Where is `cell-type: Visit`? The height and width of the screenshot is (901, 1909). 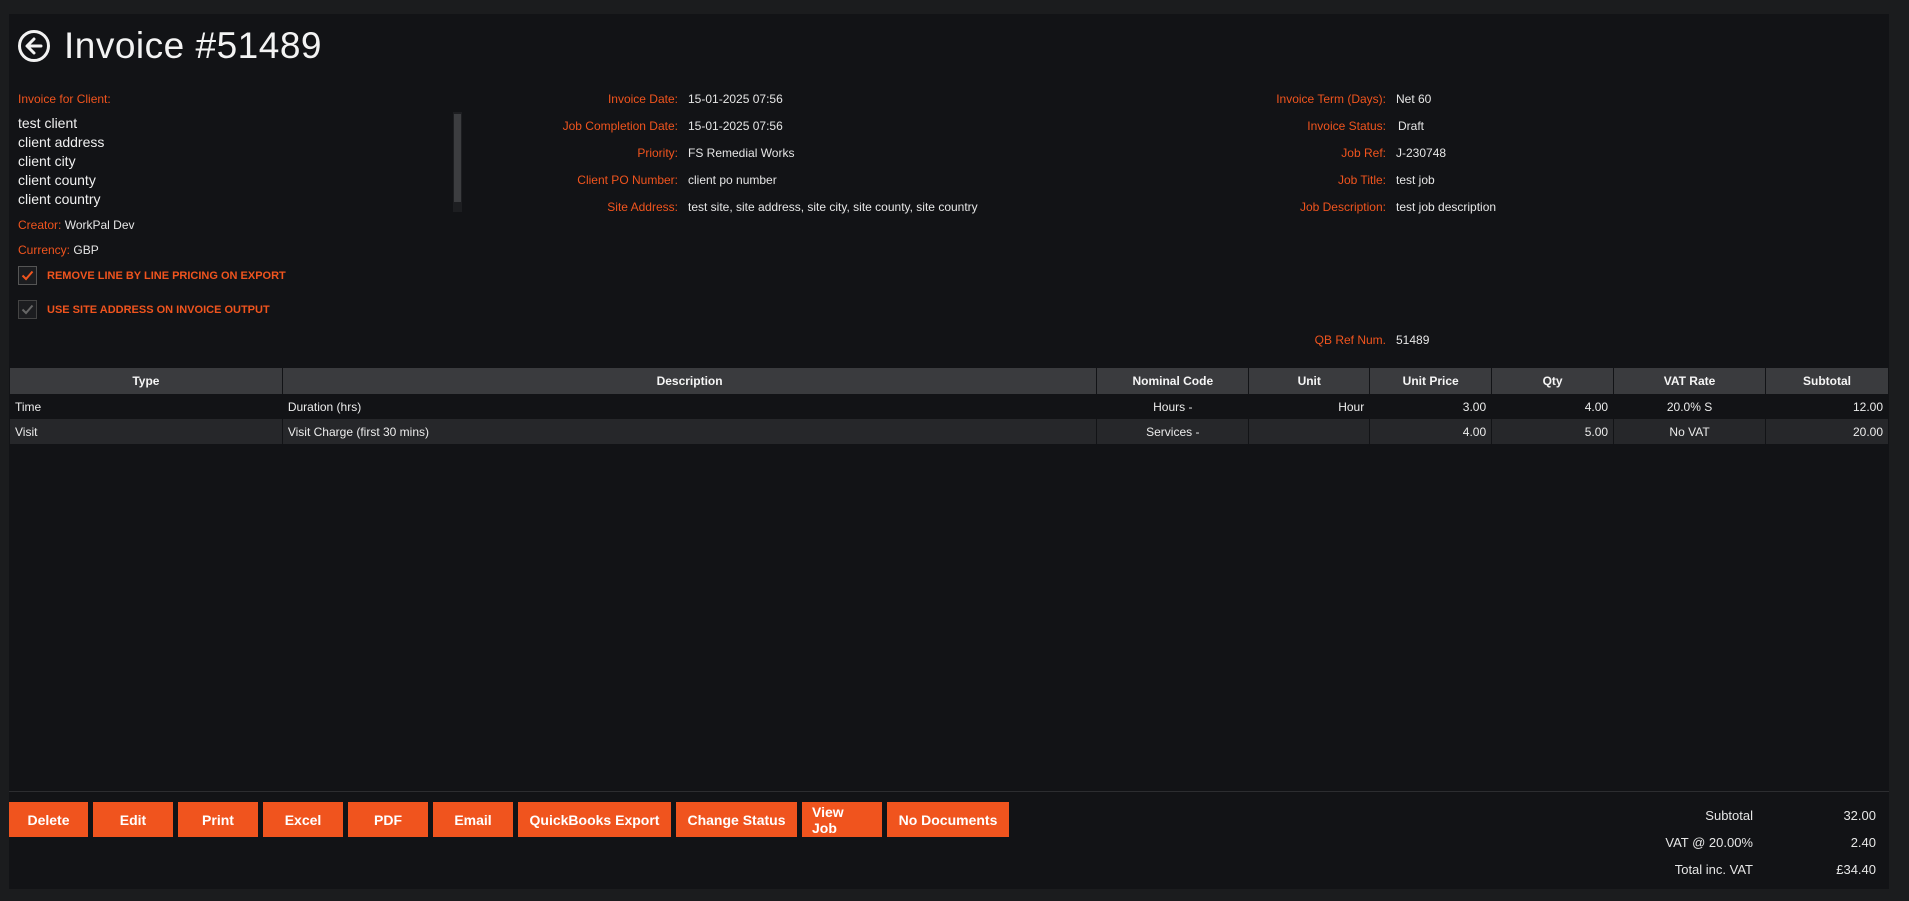 cell-type: Visit is located at coordinates (146, 431).